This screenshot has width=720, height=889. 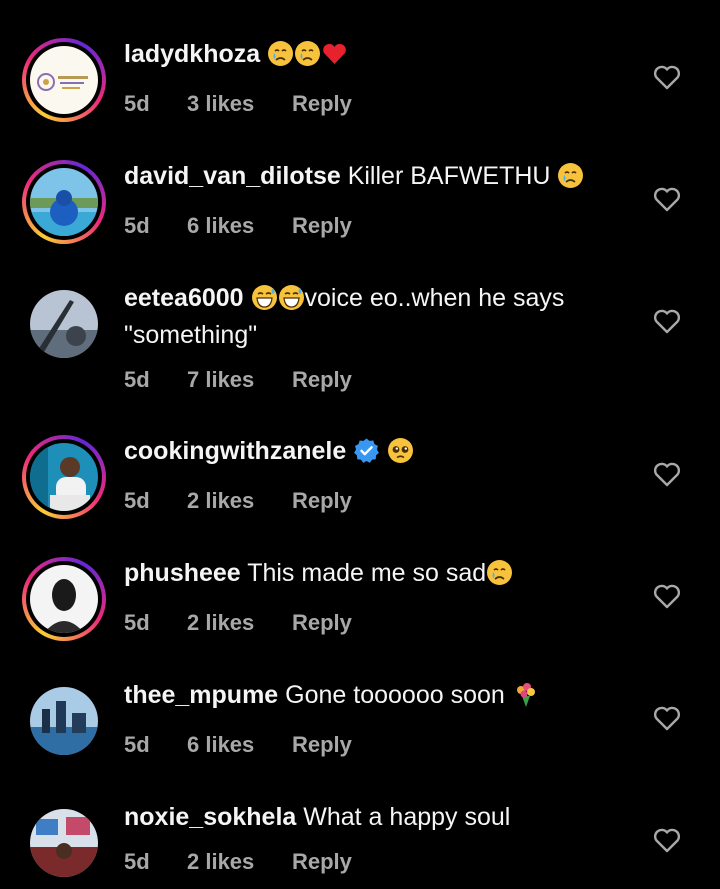 What do you see at coordinates (395, 695) in the screenshot?
I see `comment-body: Gone toooooo soon` at bounding box center [395, 695].